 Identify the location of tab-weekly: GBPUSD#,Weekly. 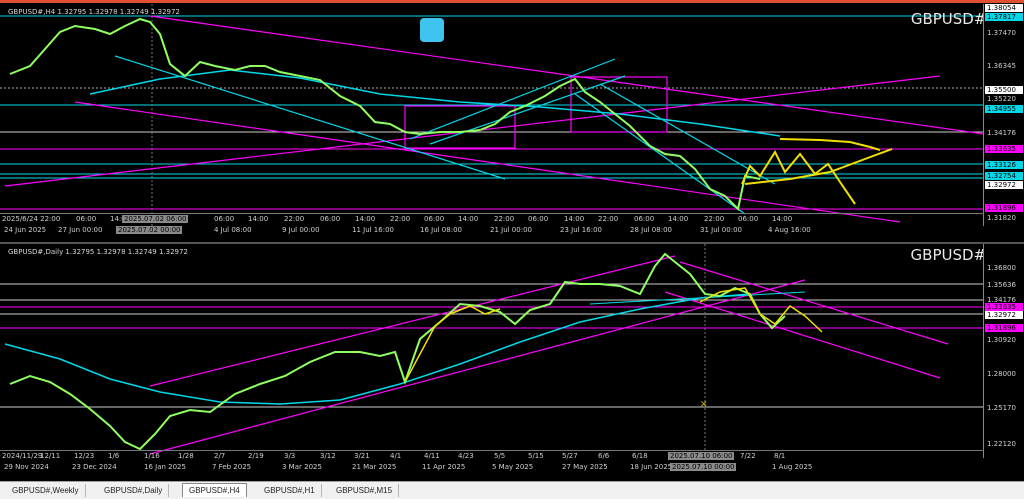
(46, 490).